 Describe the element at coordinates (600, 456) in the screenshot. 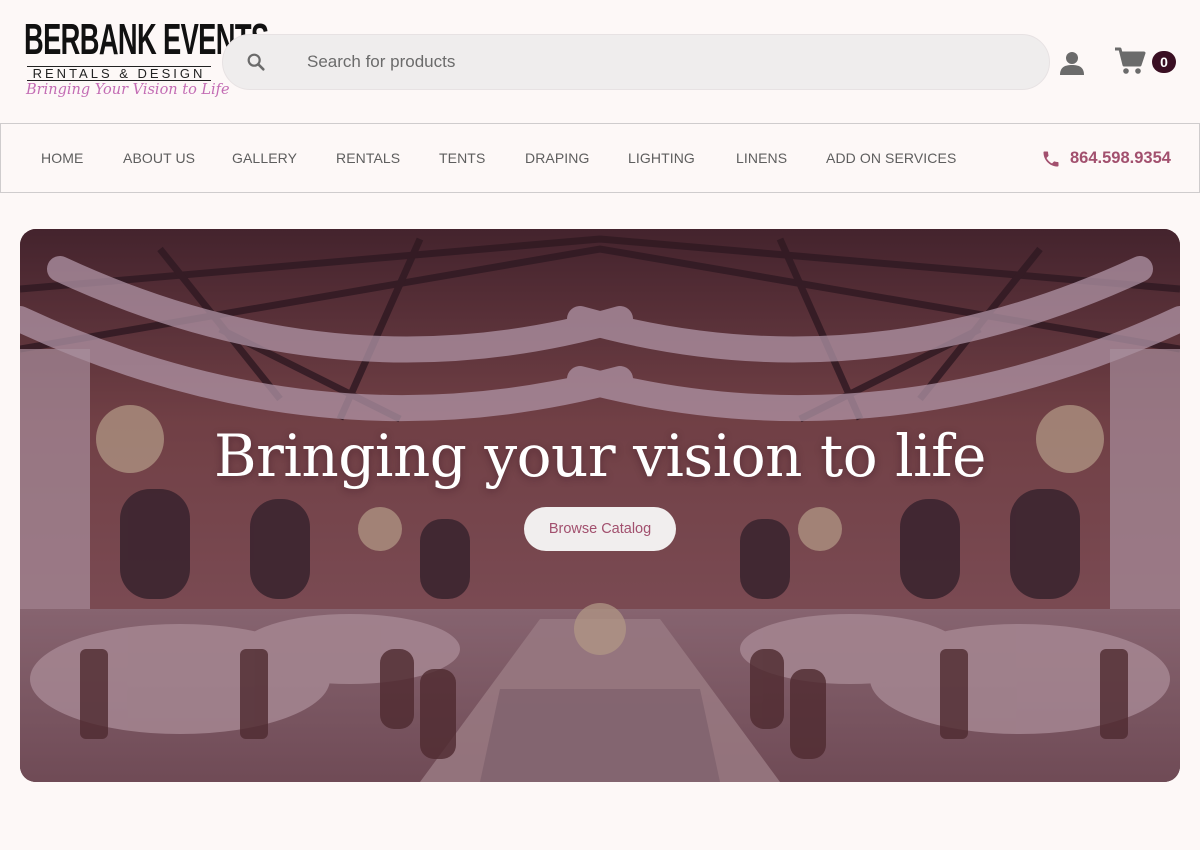

I see `hero-title: Bringing your vision to life` at that location.